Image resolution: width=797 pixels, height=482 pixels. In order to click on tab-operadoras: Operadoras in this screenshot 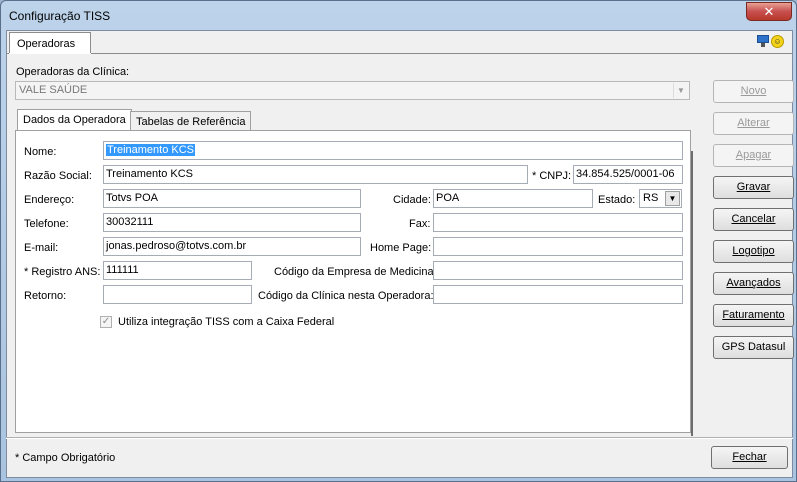, I will do `click(50, 43)`.